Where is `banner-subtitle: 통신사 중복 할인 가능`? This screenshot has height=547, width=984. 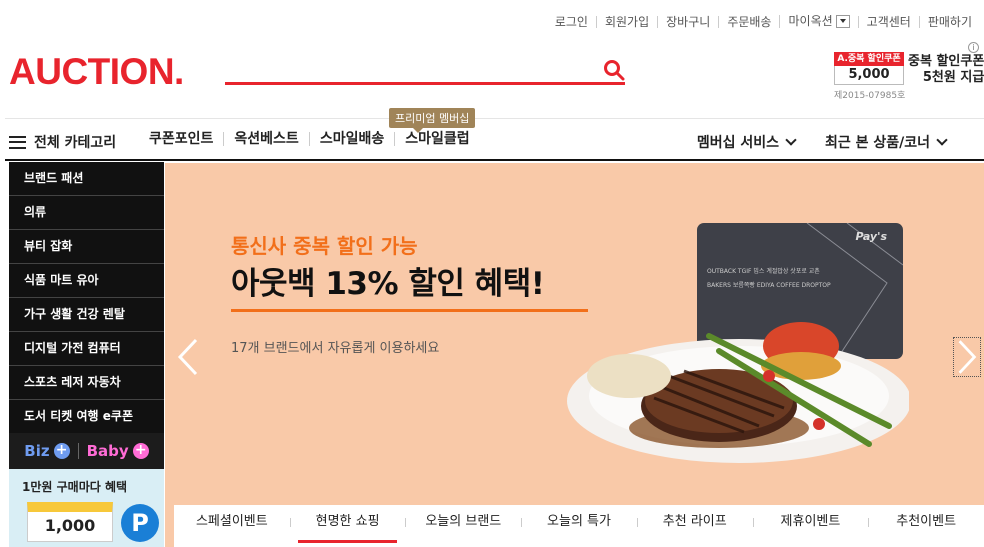
banner-subtitle: 통신사 중복 할인 가능 is located at coordinates (324, 246).